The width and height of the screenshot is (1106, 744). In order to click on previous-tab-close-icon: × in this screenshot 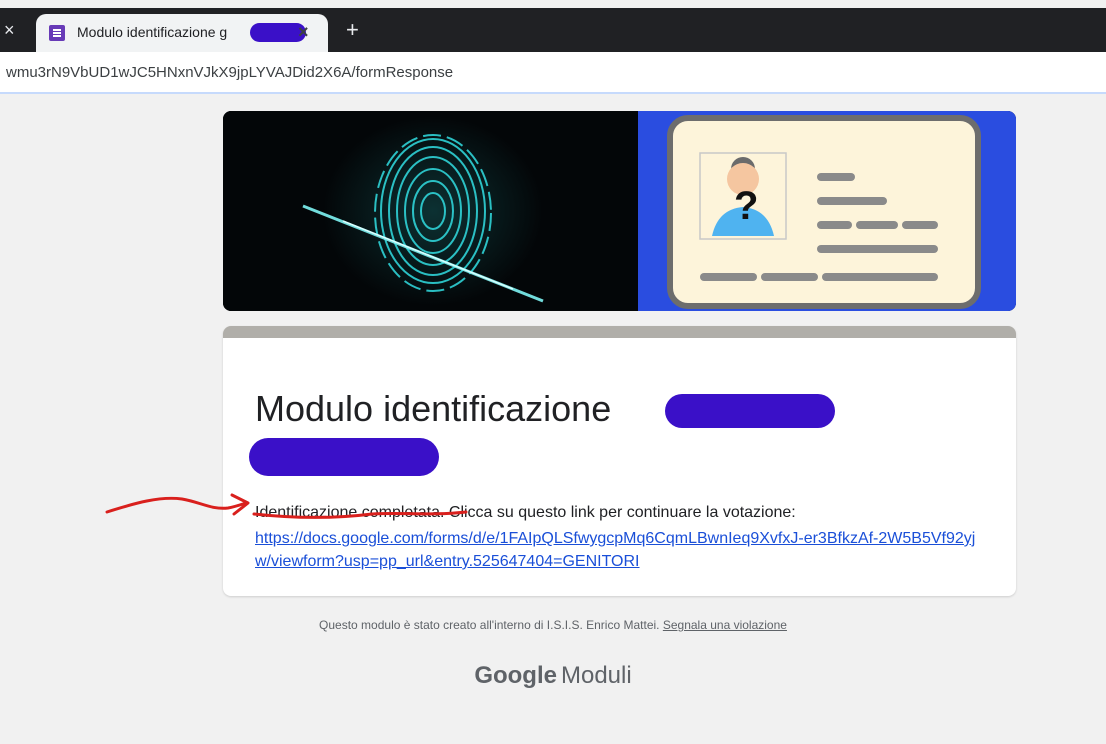, I will do `click(9, 30)`.